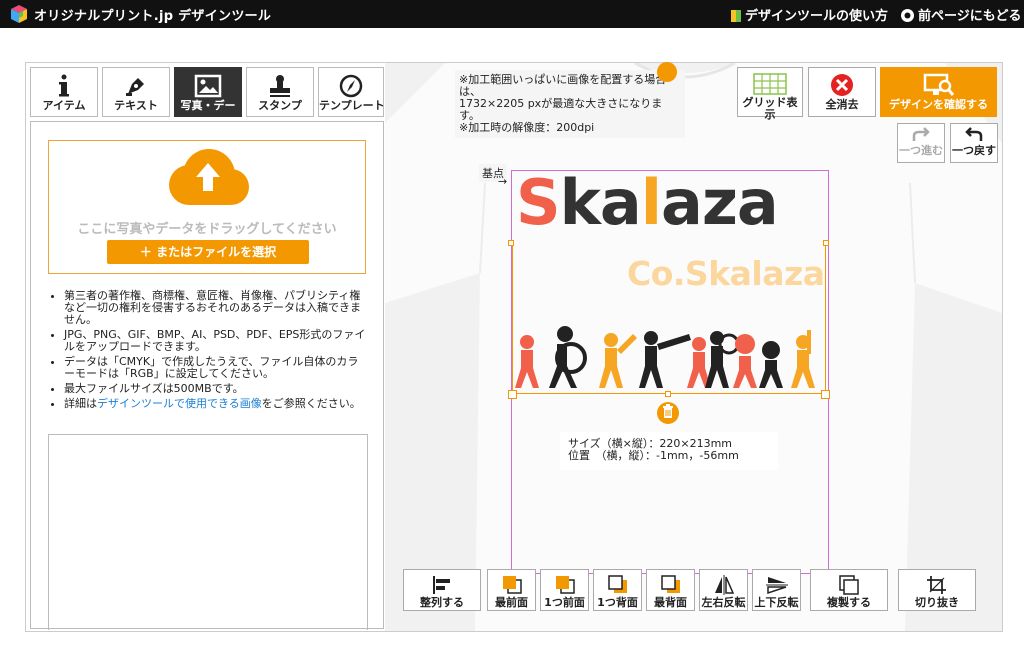  What do you see at coordinates (64, 105) in the screenshot?
I see `tab-item-label: アイテム` at bounding box center [64, 105].